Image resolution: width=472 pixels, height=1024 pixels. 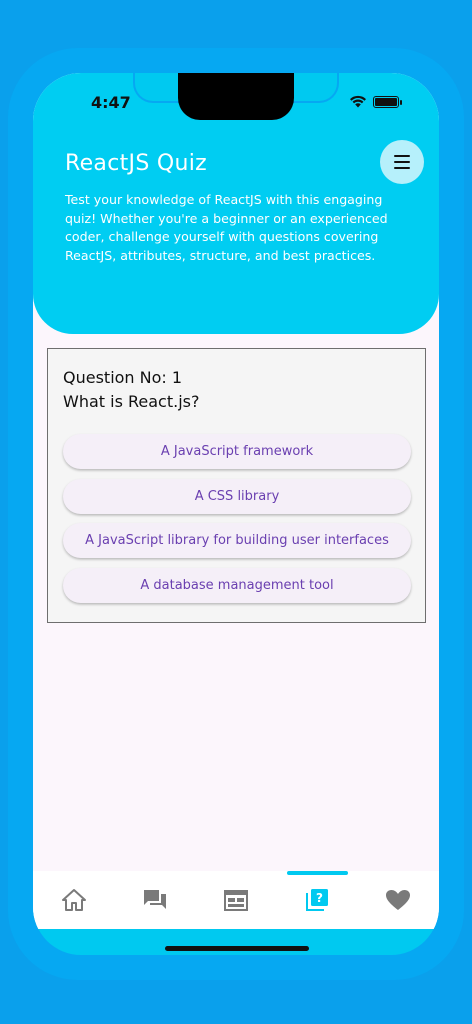 I want to click on question-text: What is React.js?, so click(x=131, y=401).